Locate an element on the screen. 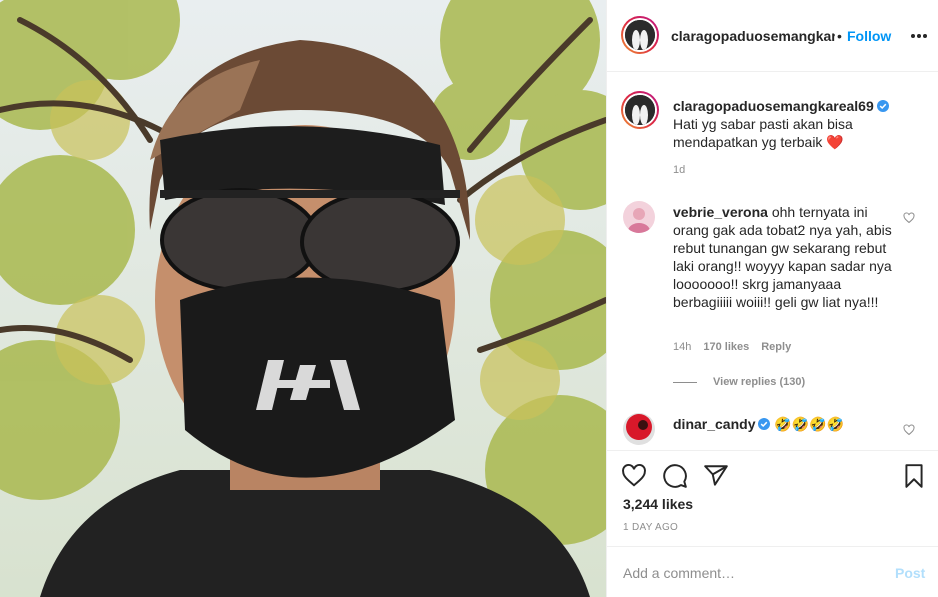  comment-text: 🤣🤣🤣🤣 is located at coordinates (809, 424).